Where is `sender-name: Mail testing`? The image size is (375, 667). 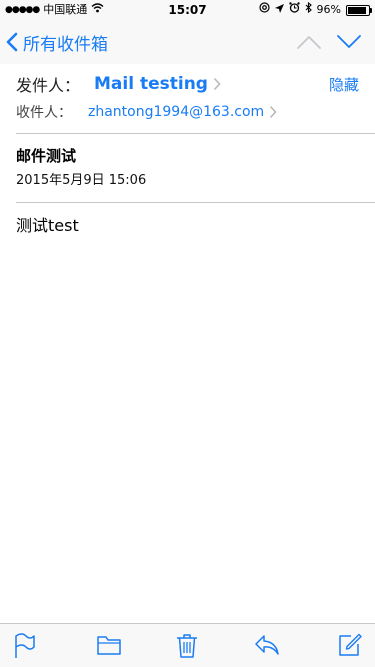 sender-name: Mail testing is located at coordinates (151, 84).